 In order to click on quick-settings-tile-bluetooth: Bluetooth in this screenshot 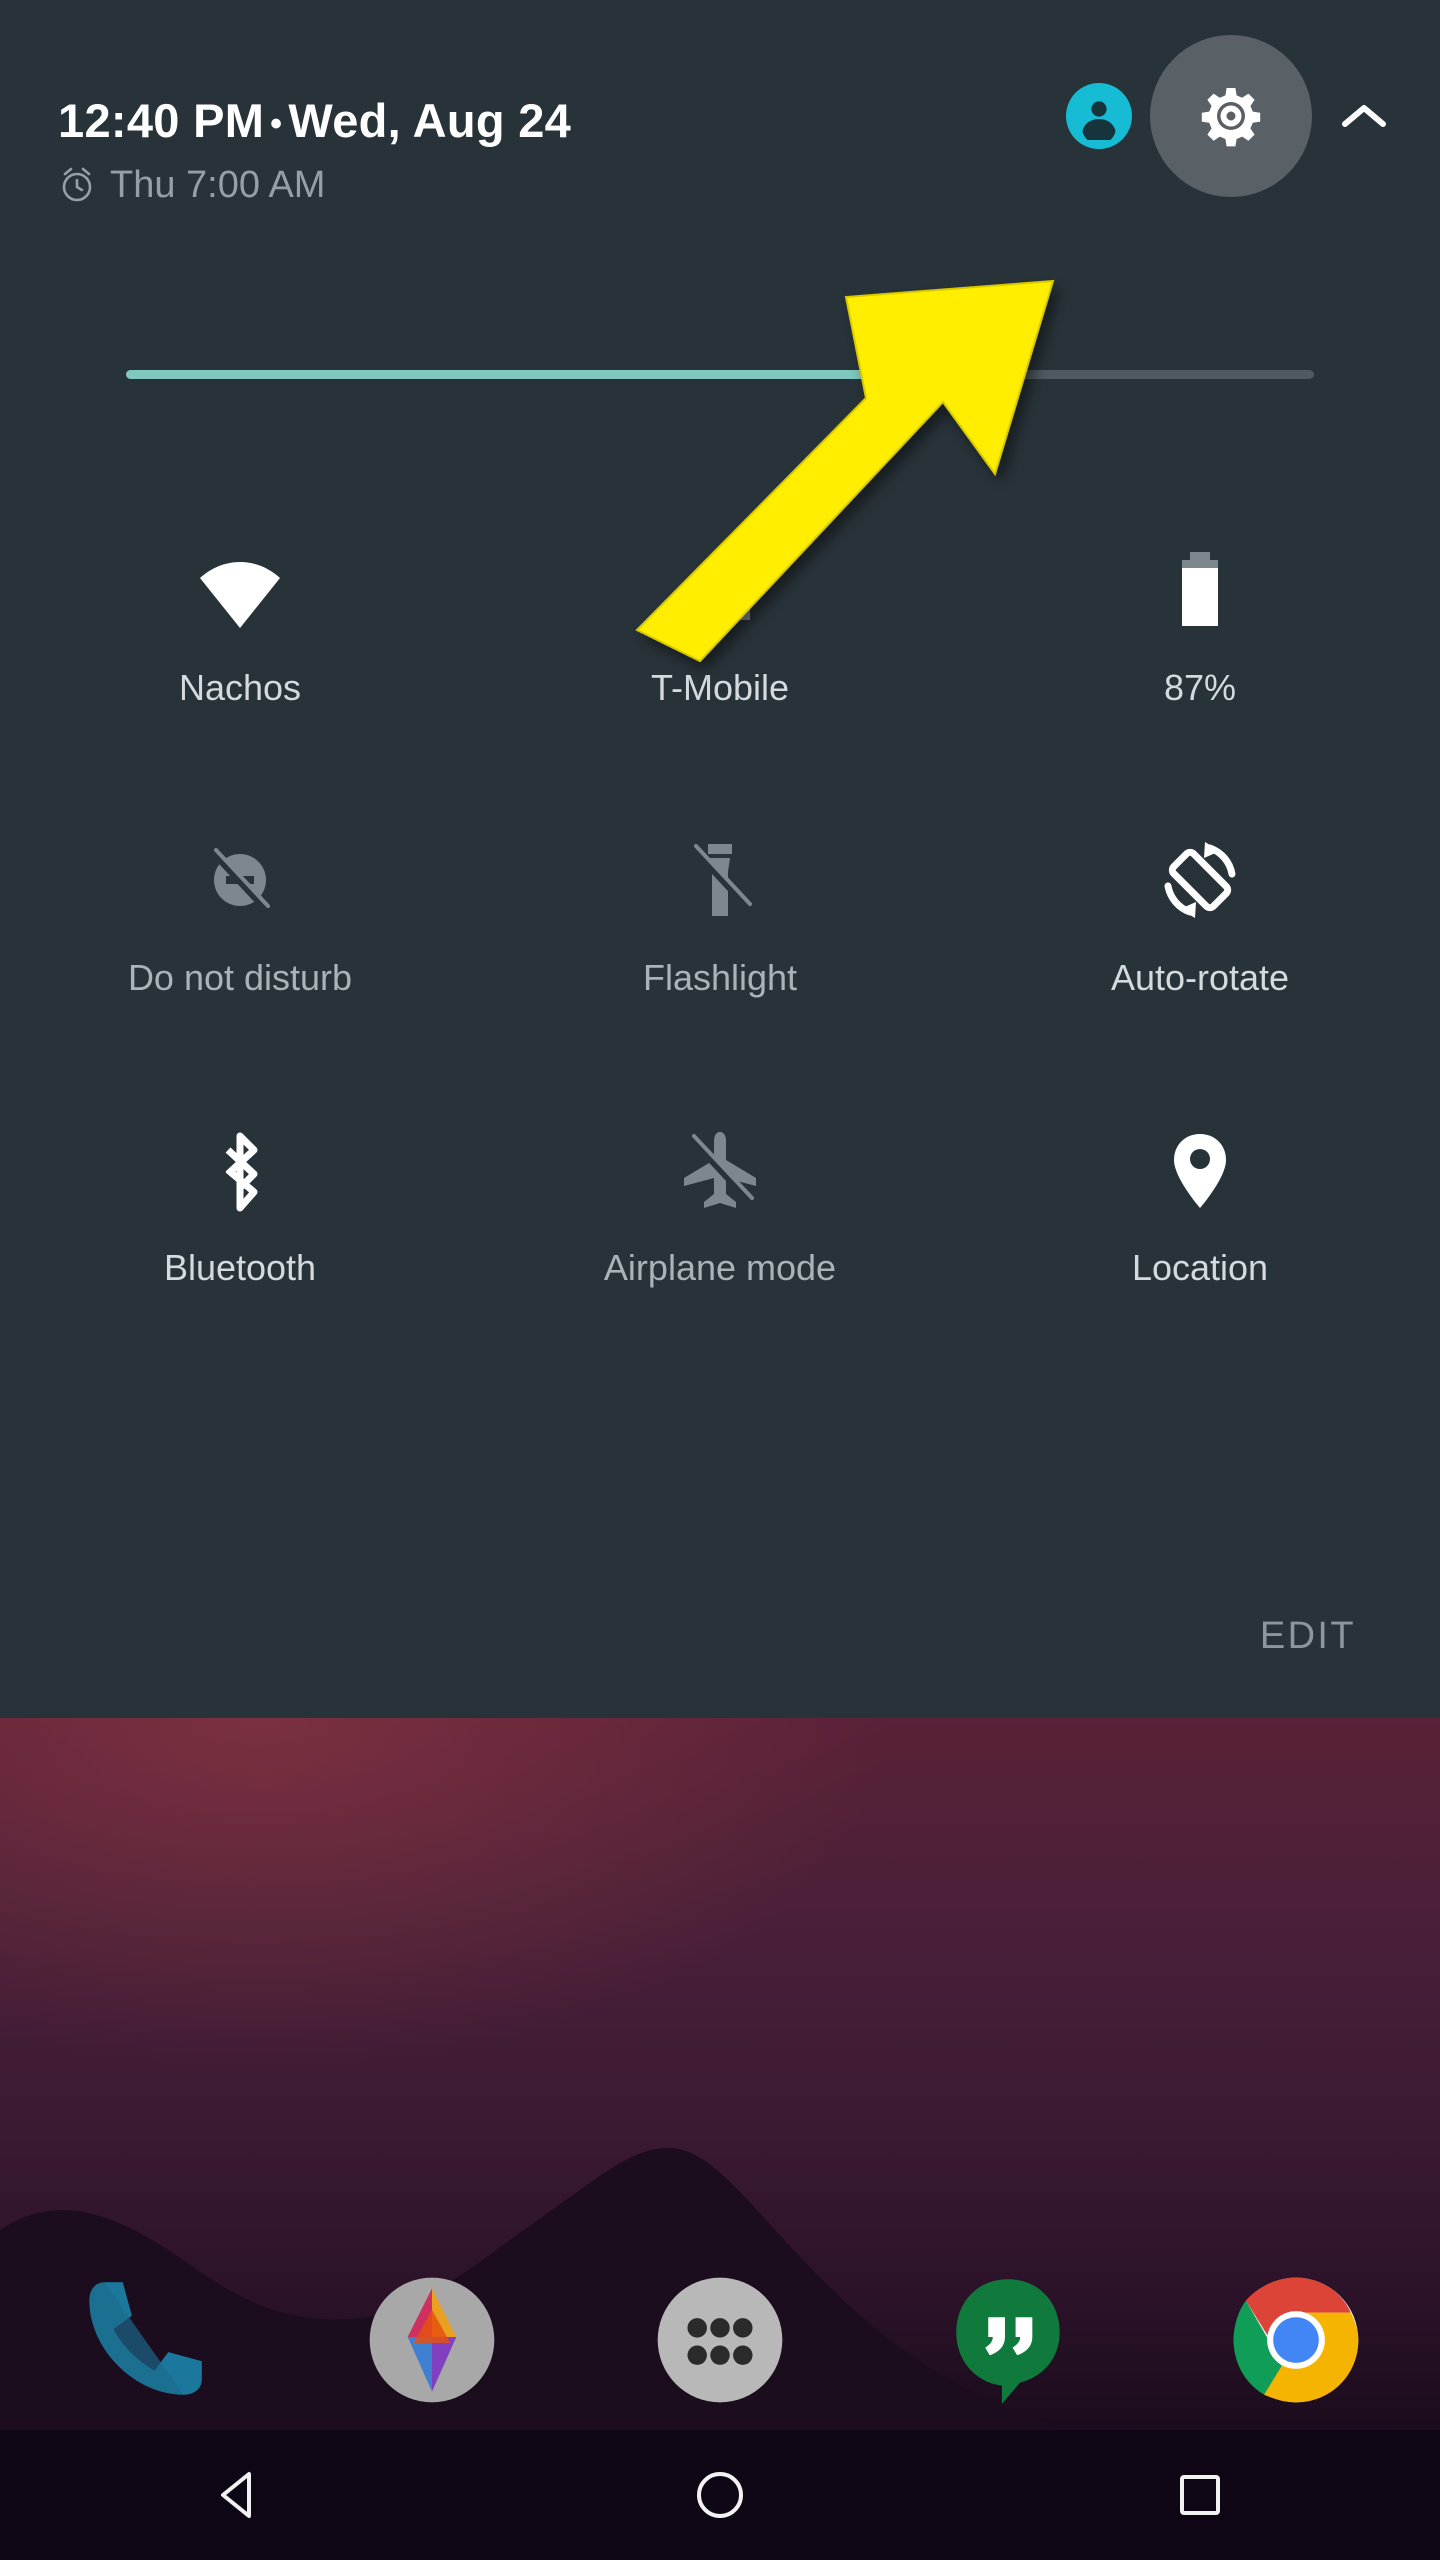, I will do `click(240, 1245)`.